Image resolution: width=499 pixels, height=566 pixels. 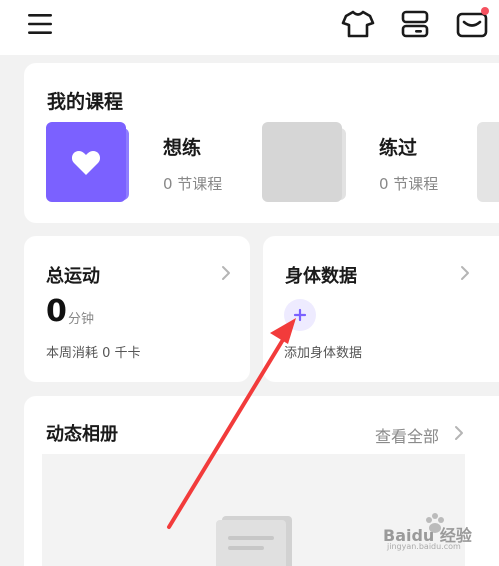 I want to click on add-body-data-label: 添加身体数据, so click(x=323, y=353).